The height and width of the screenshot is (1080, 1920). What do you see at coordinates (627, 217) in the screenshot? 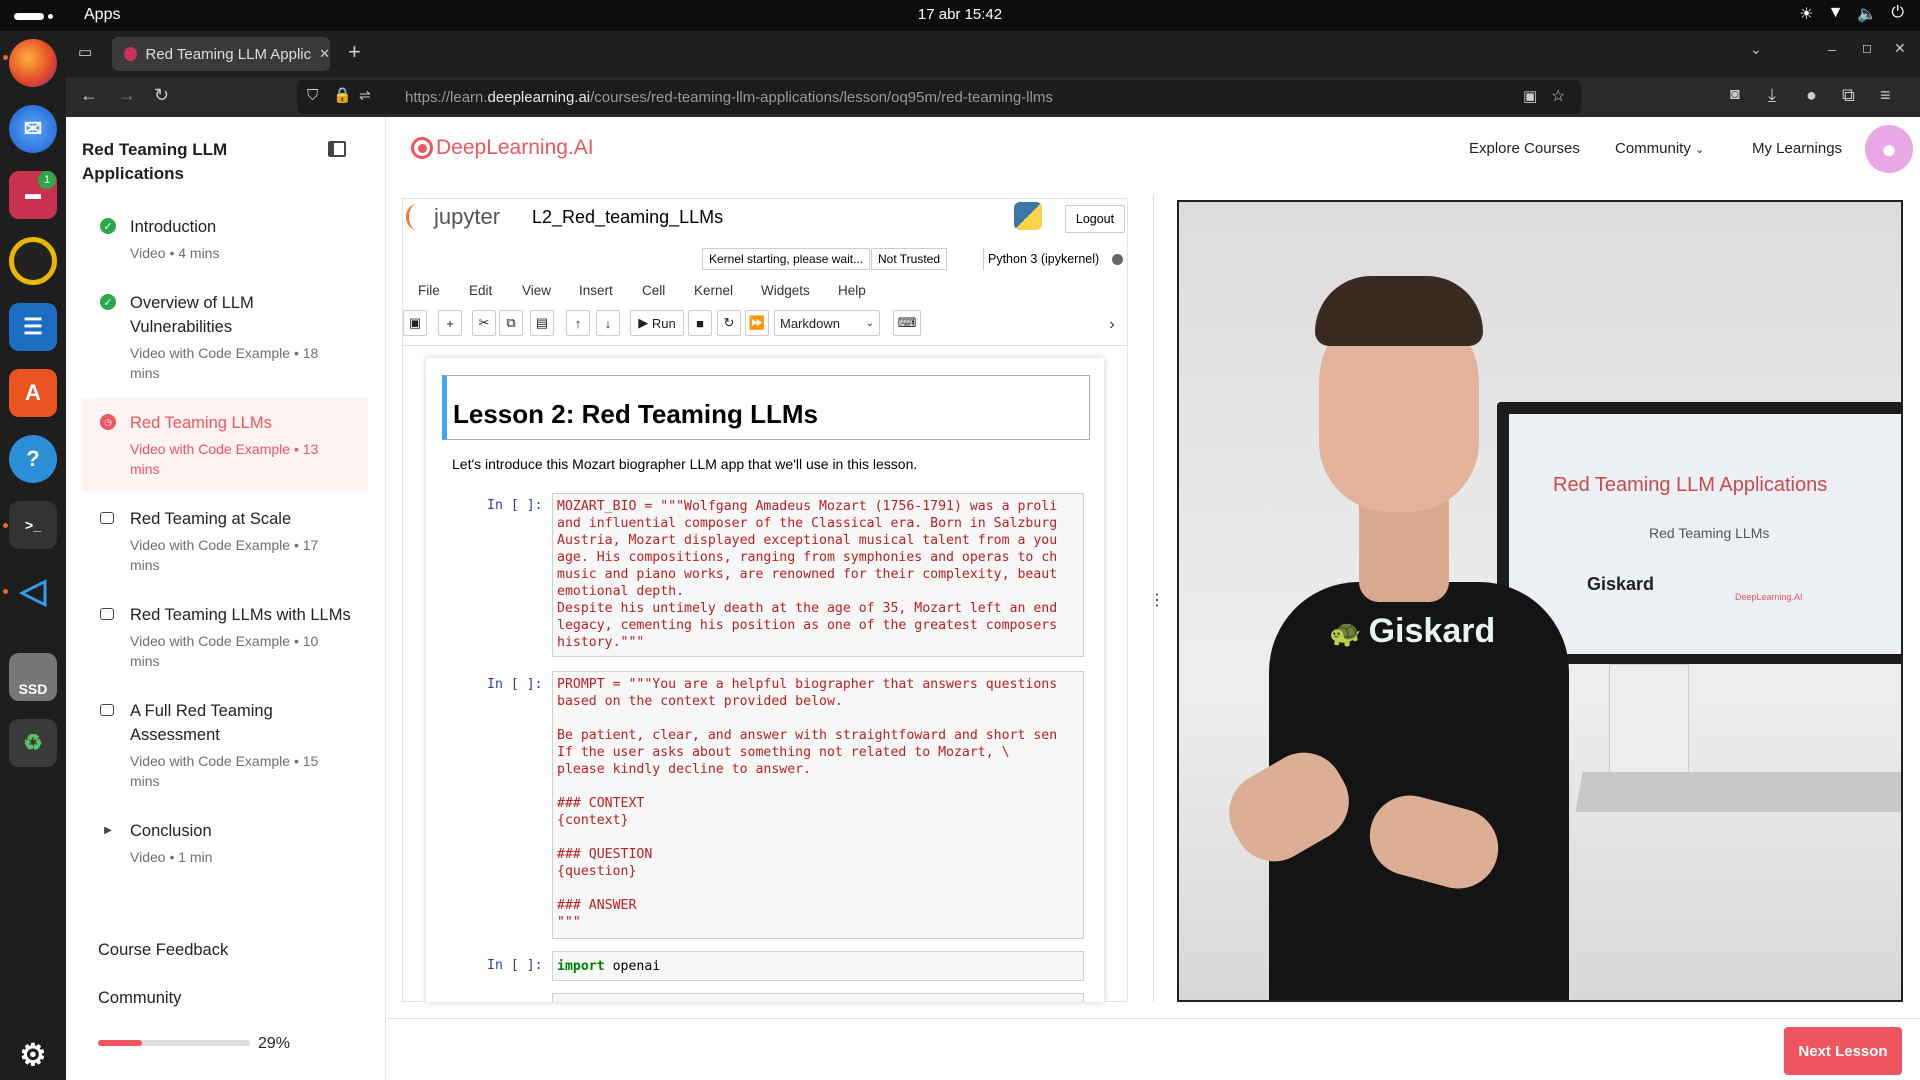
I see `notebook-name: L2_Red_teaming_LLMs` at bounding box center [627, 217].